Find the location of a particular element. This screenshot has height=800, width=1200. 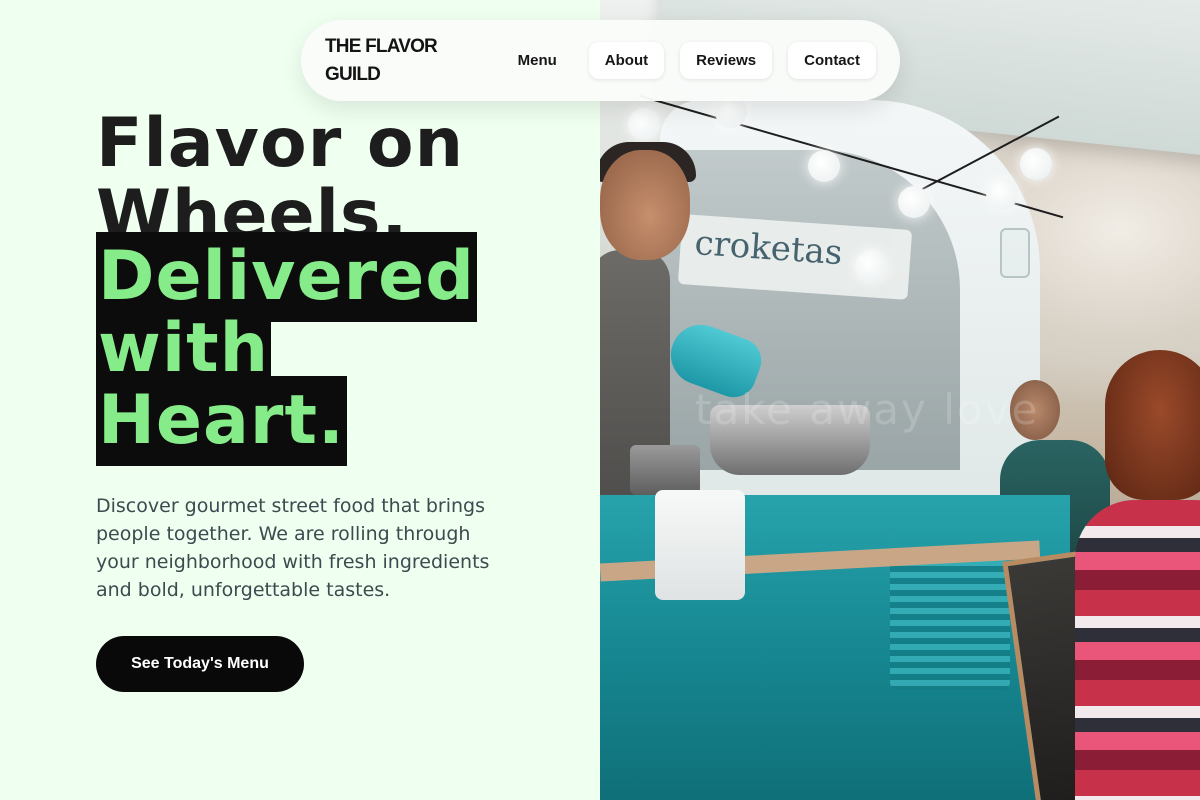

nav-link-about: About is located at coordinates (626, 60).